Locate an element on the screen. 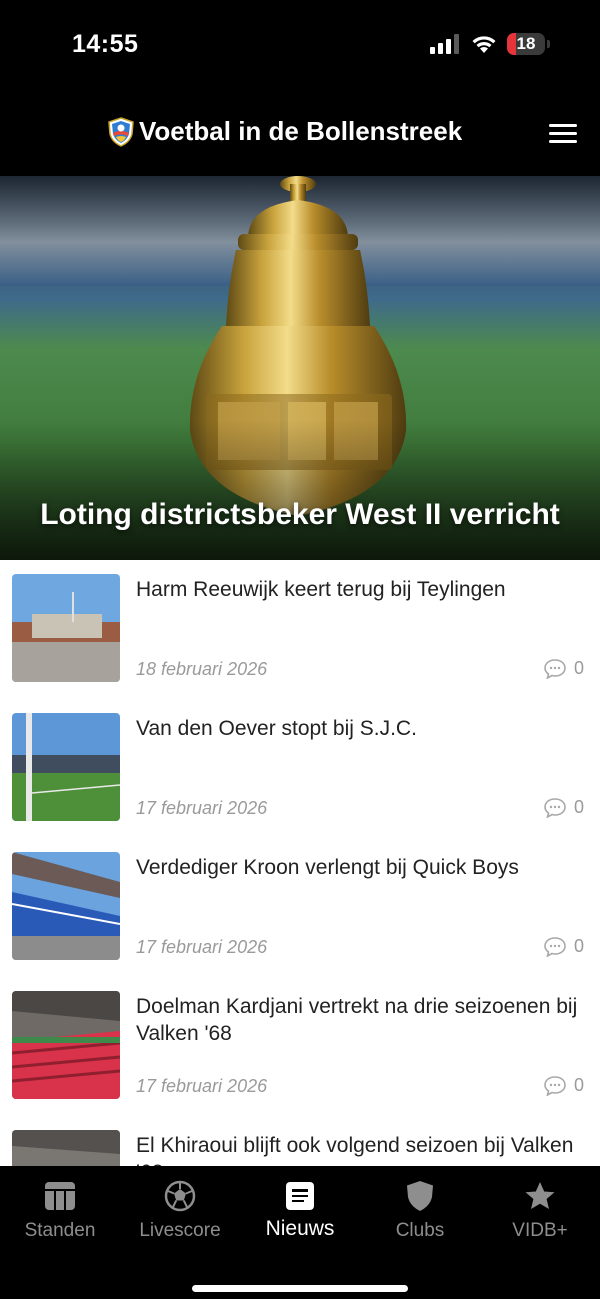 The width and height of the screenshot is (600, 1299). tab-label: Livescore is located at coordinates (180, 1230).